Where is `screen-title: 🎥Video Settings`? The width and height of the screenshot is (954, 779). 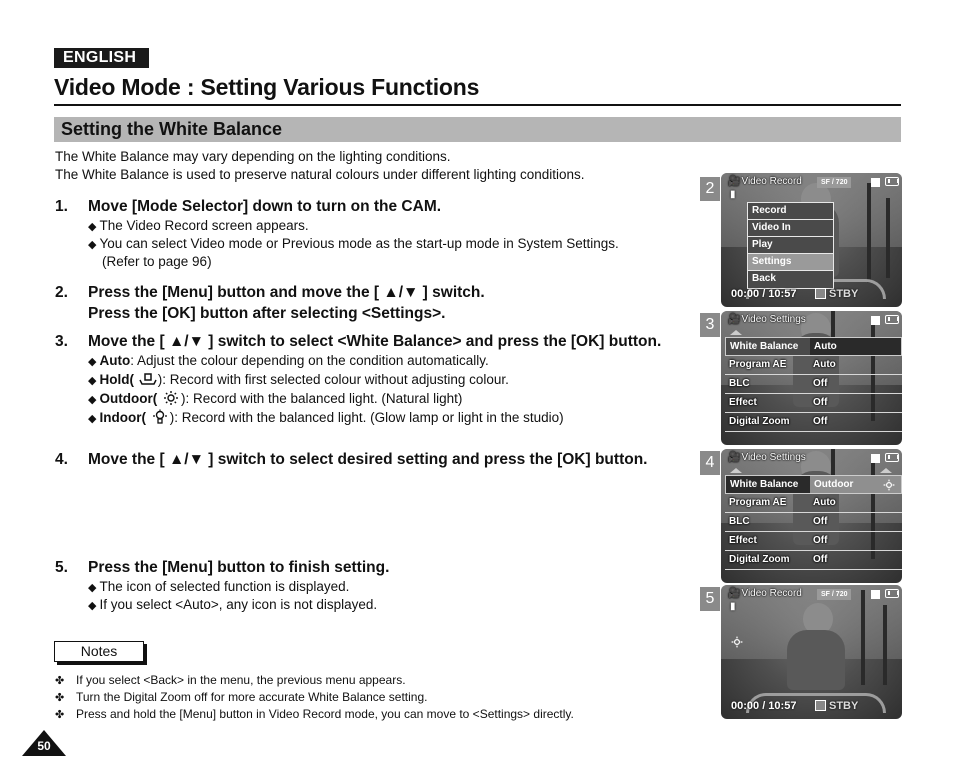 screen-title: 🎥Video Settings is located at coordinates (767, 319).